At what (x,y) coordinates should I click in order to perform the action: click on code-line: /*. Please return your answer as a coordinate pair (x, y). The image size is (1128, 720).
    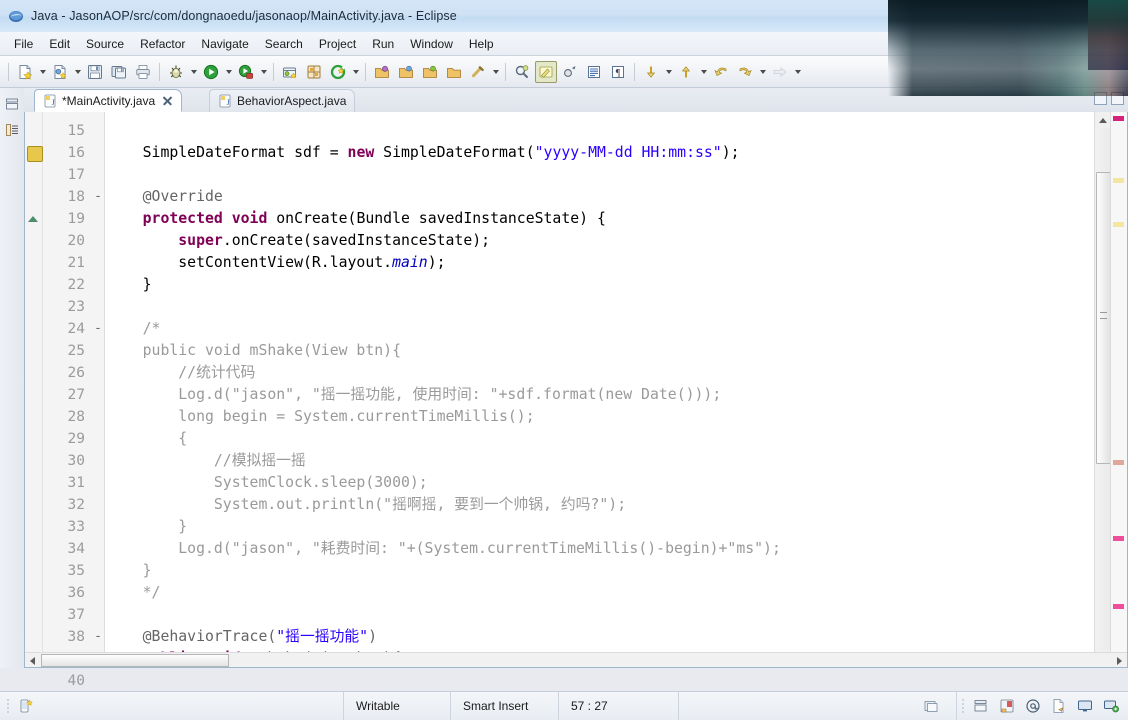
    Looking at the image, I should click on (134, 329).